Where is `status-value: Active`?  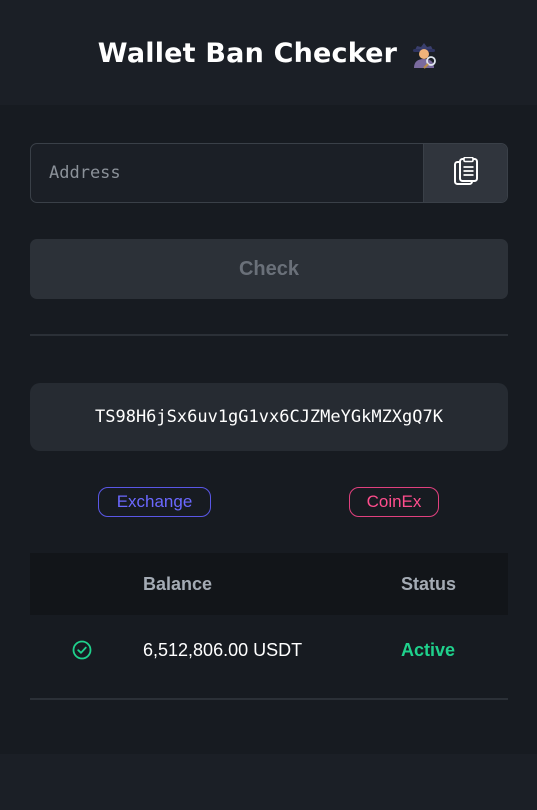 status-value: Active is located at coordinates (428, 650).